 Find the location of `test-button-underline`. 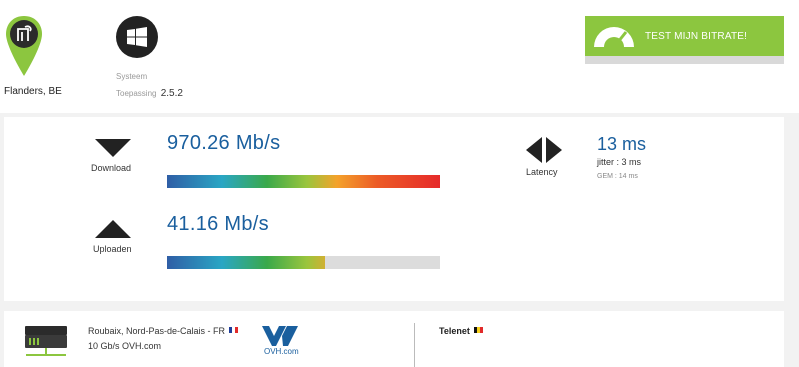

test-button-underline is located at coordinates (684, 60).